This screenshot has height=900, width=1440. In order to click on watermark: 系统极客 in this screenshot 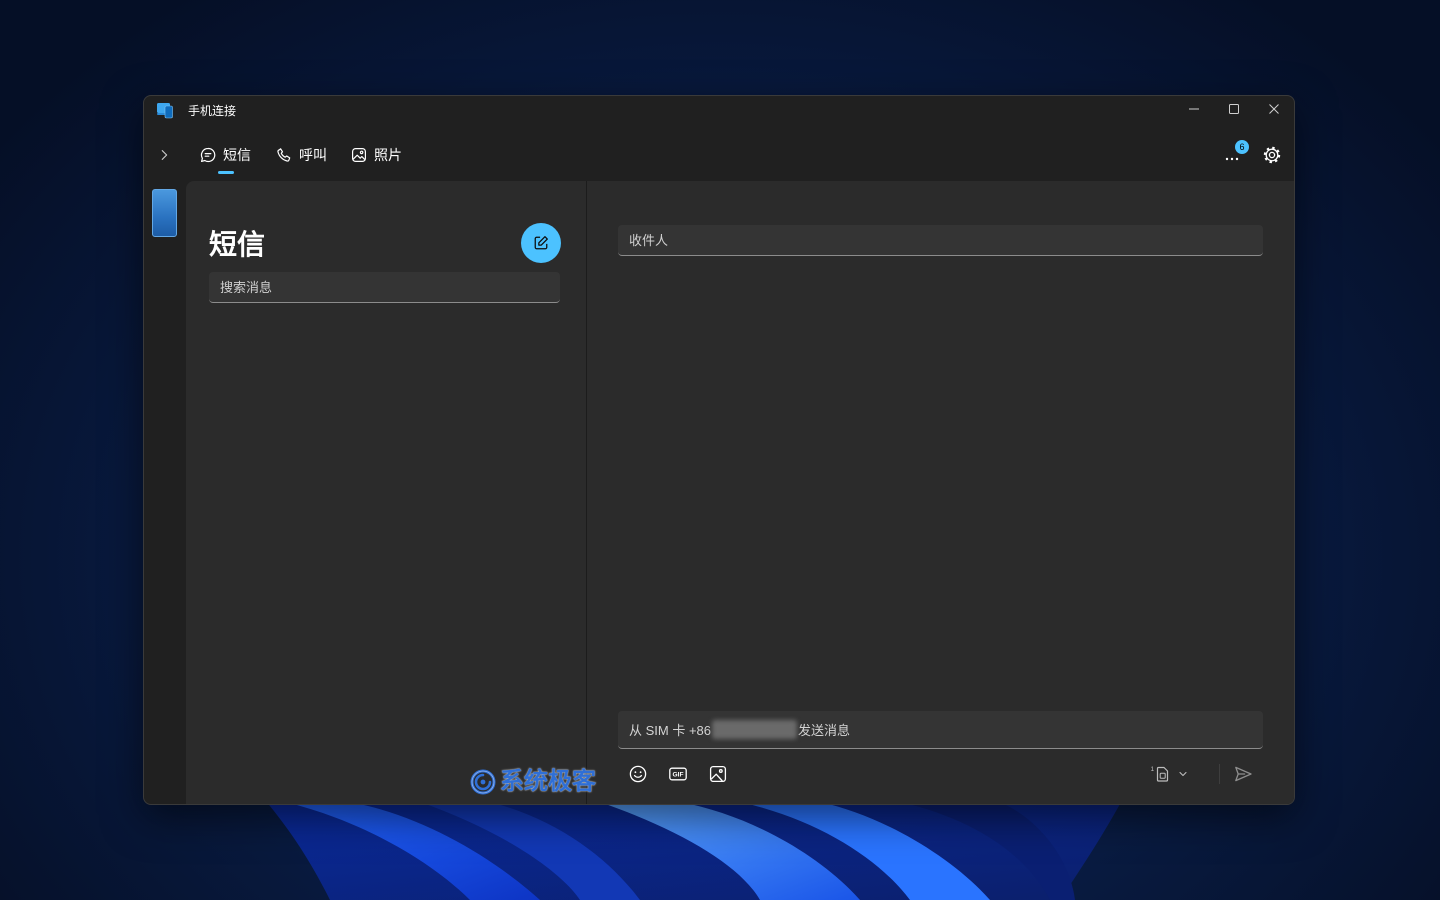, I will do `click(532, 782)`.